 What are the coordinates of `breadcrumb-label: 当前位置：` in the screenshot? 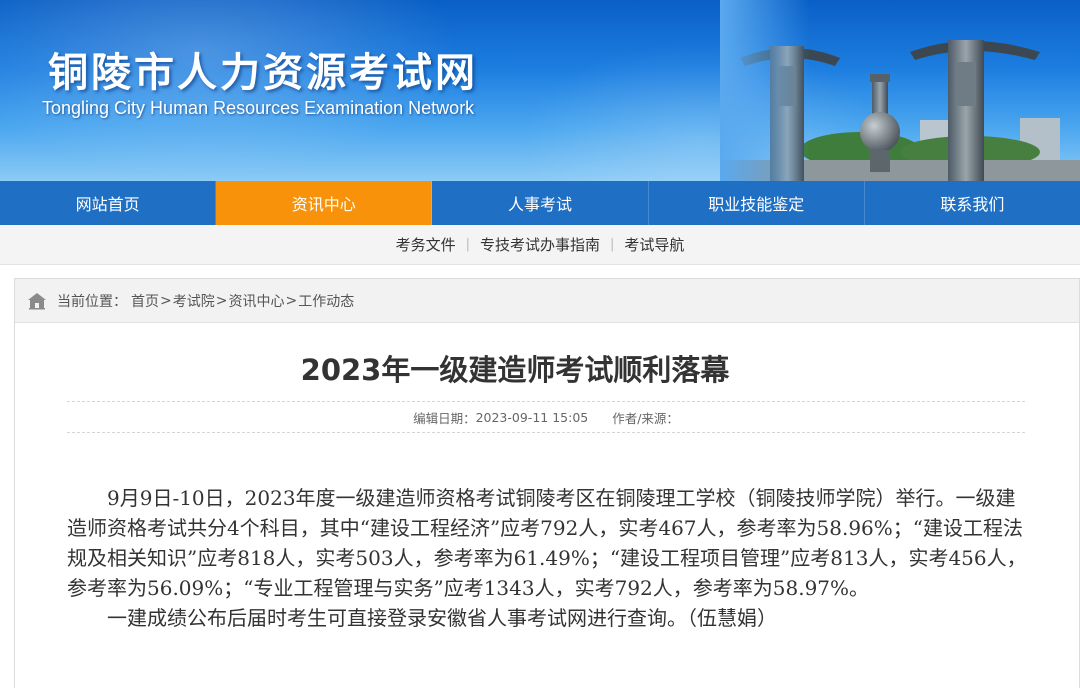 It's located at (92, 301).